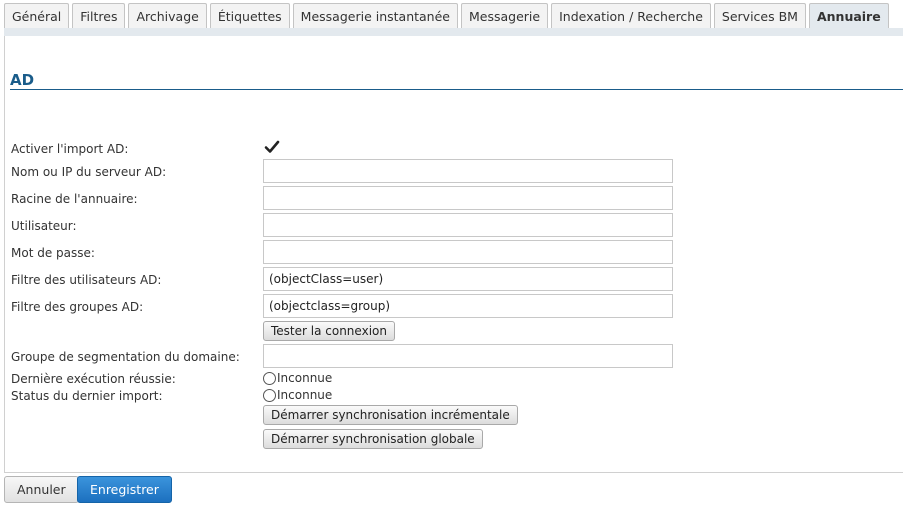  I want to click on test-connection-button: Tester la connexion, so click(329, 331).